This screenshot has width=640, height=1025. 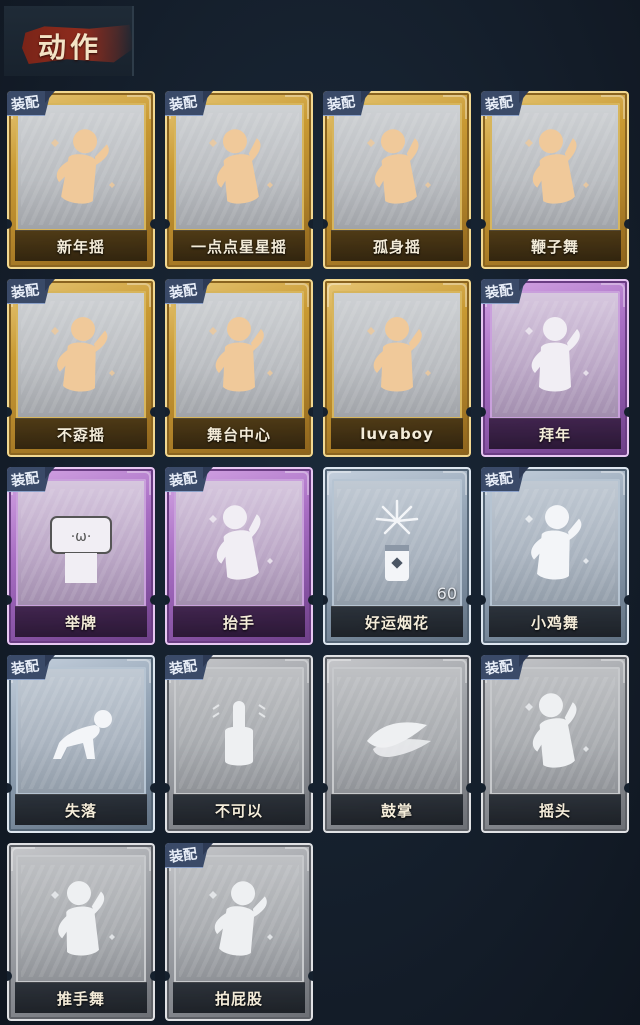 I want to click on emote-name: 举牌, so click(x=80, y=622).